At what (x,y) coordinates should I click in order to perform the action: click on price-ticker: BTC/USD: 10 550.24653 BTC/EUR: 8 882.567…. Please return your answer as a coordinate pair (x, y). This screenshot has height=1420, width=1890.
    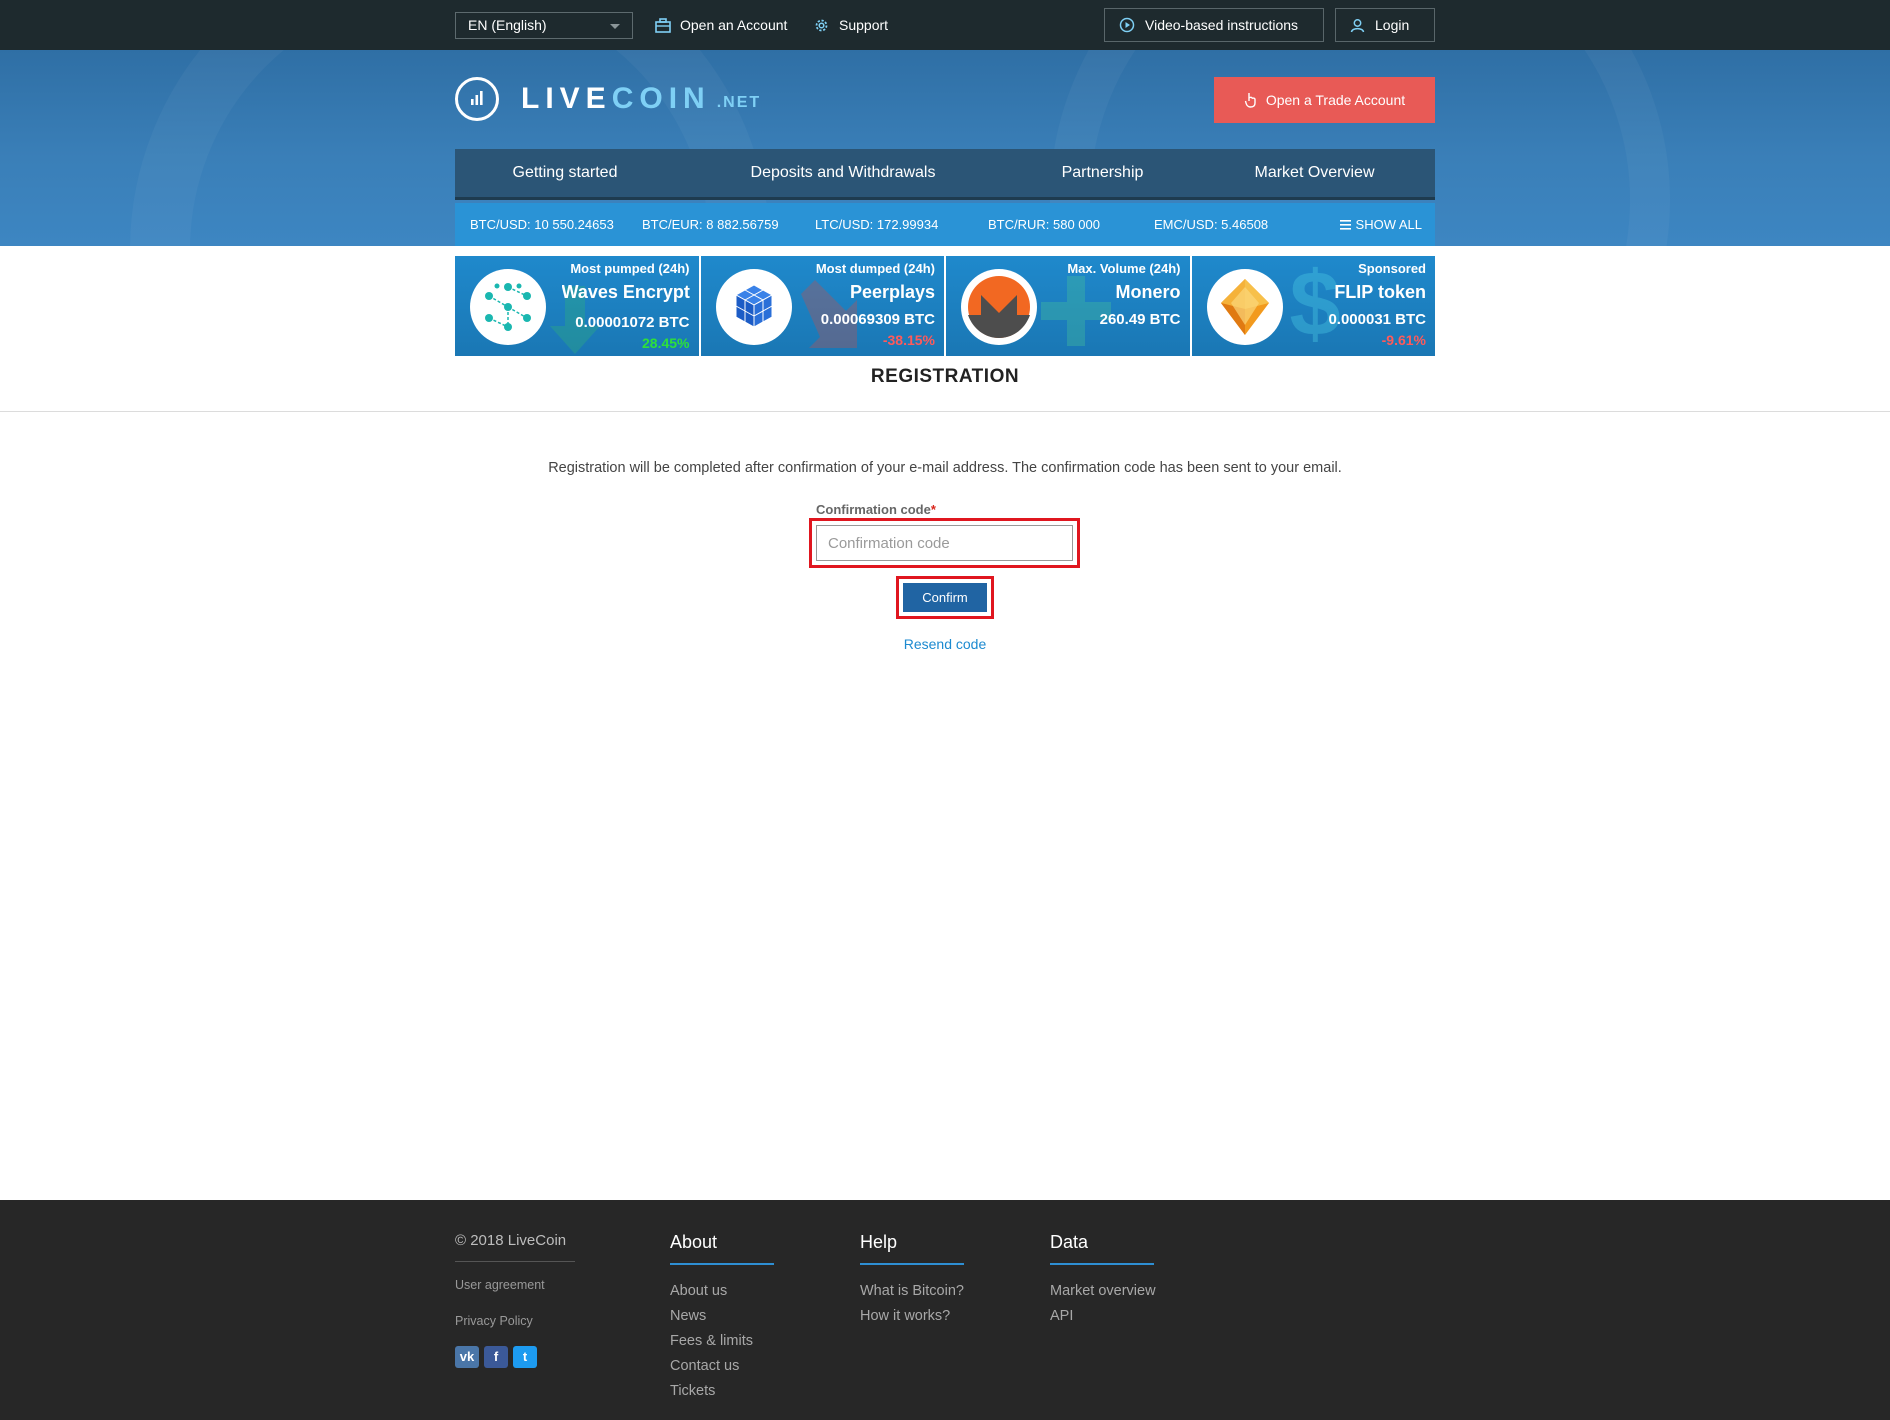
    Looking at the image, I should click on (945, 224).